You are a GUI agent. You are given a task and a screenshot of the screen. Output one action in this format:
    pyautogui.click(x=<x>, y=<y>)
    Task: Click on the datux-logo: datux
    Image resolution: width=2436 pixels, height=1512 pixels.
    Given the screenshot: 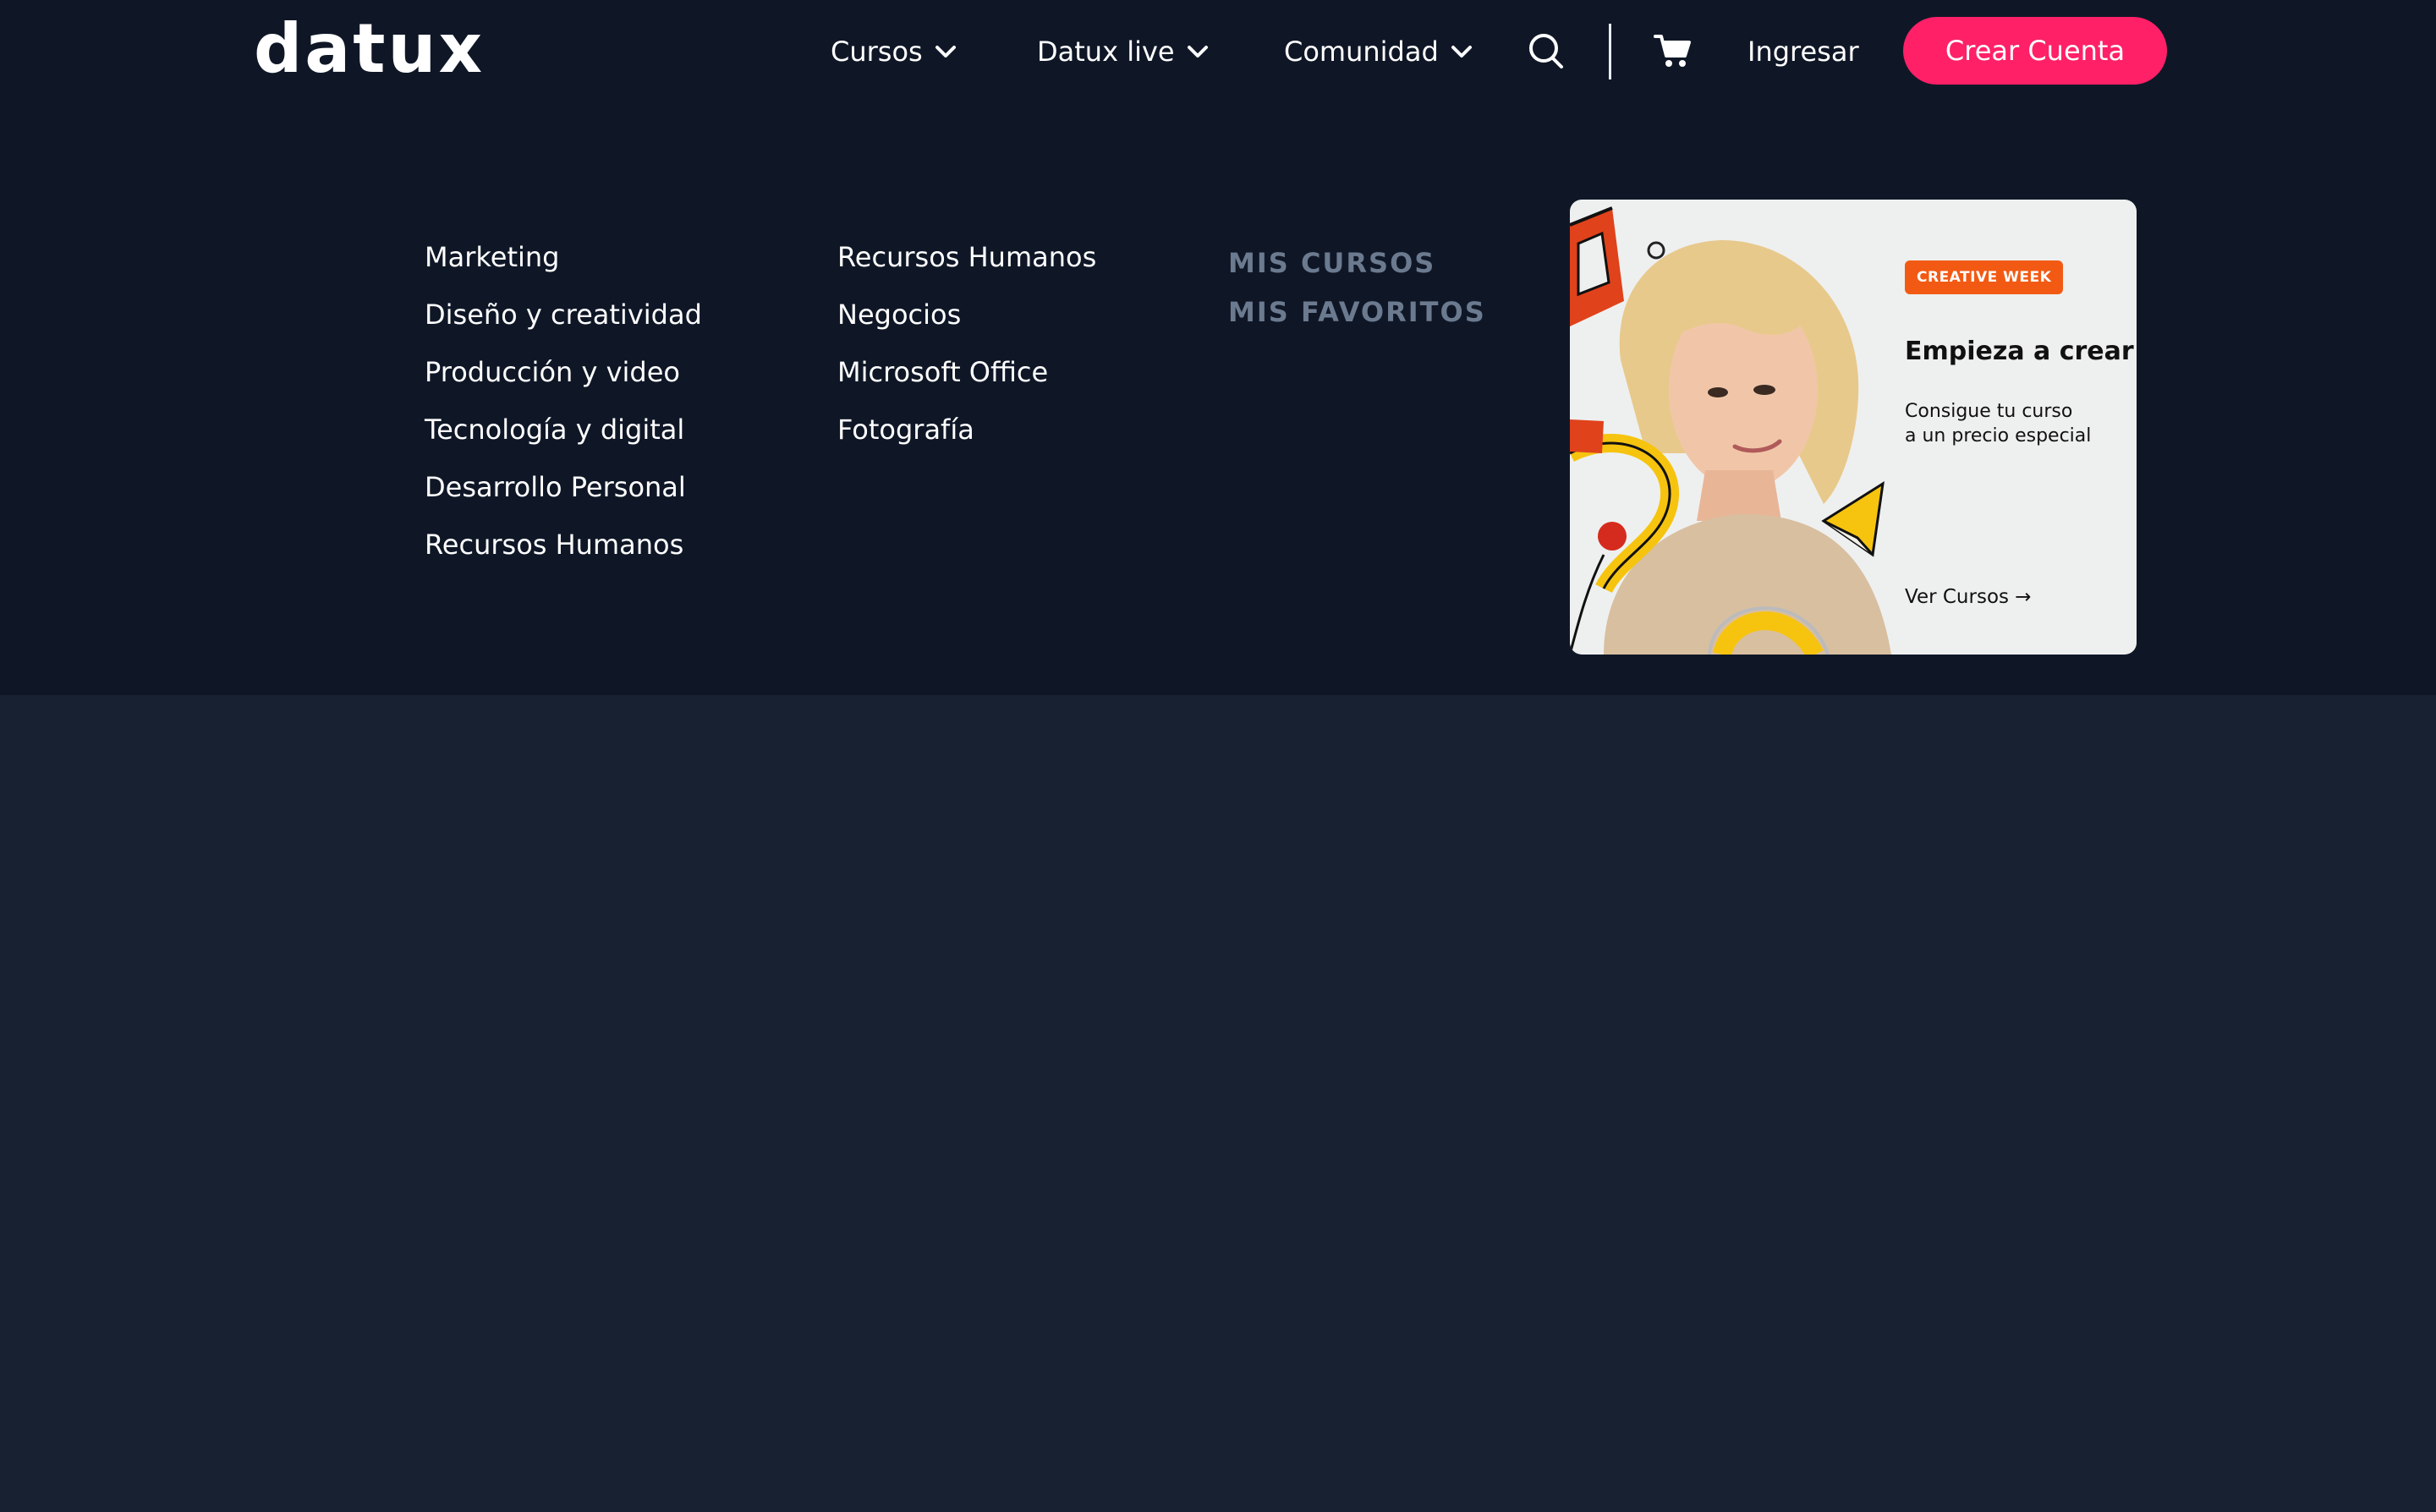 What is the action you would take?
    pyautogui.click(x=370, y=49)
    